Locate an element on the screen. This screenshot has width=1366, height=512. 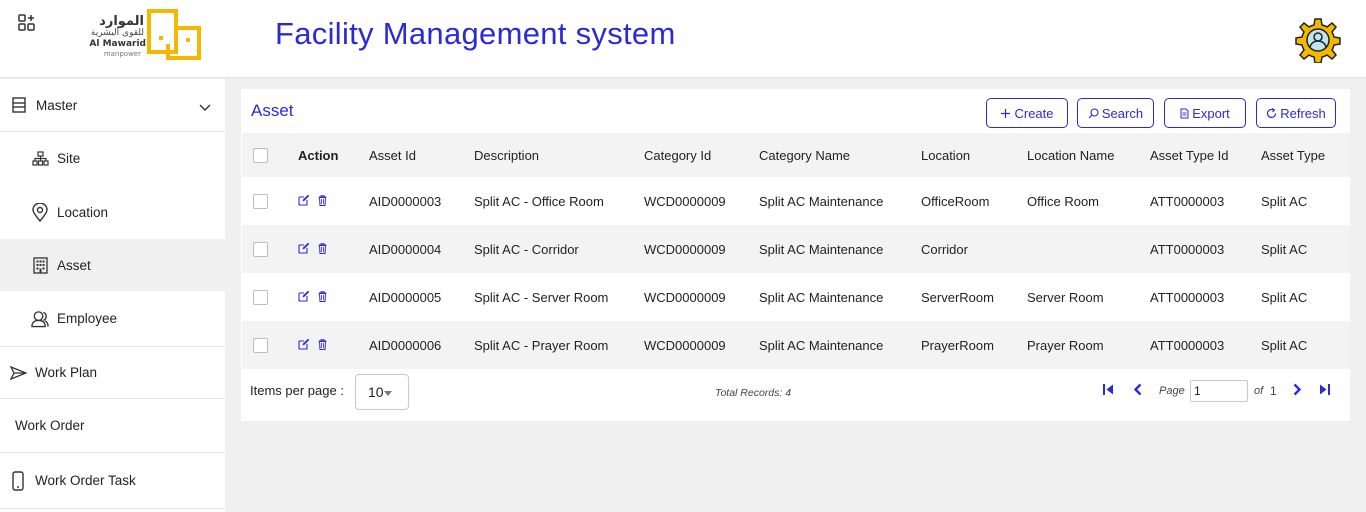
sidebar-item-label: Work Plan is located at coordinates (66, 372).